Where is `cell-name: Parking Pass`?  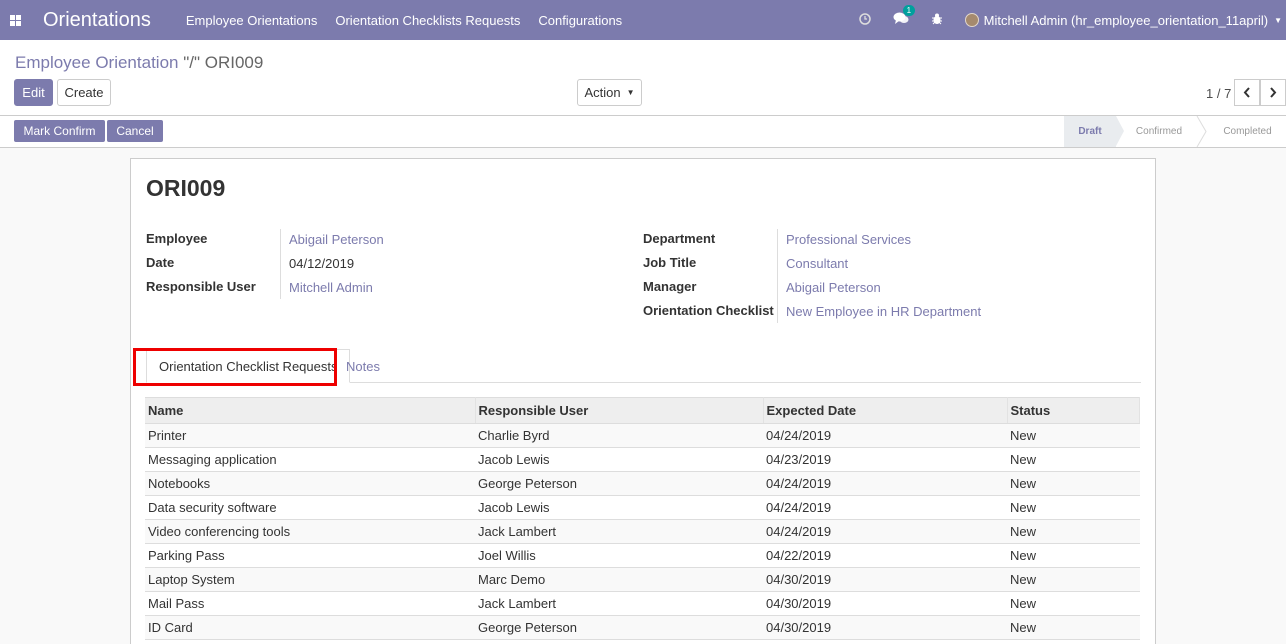 cell-name: Parking Pass is located at coordinates (310, 555).